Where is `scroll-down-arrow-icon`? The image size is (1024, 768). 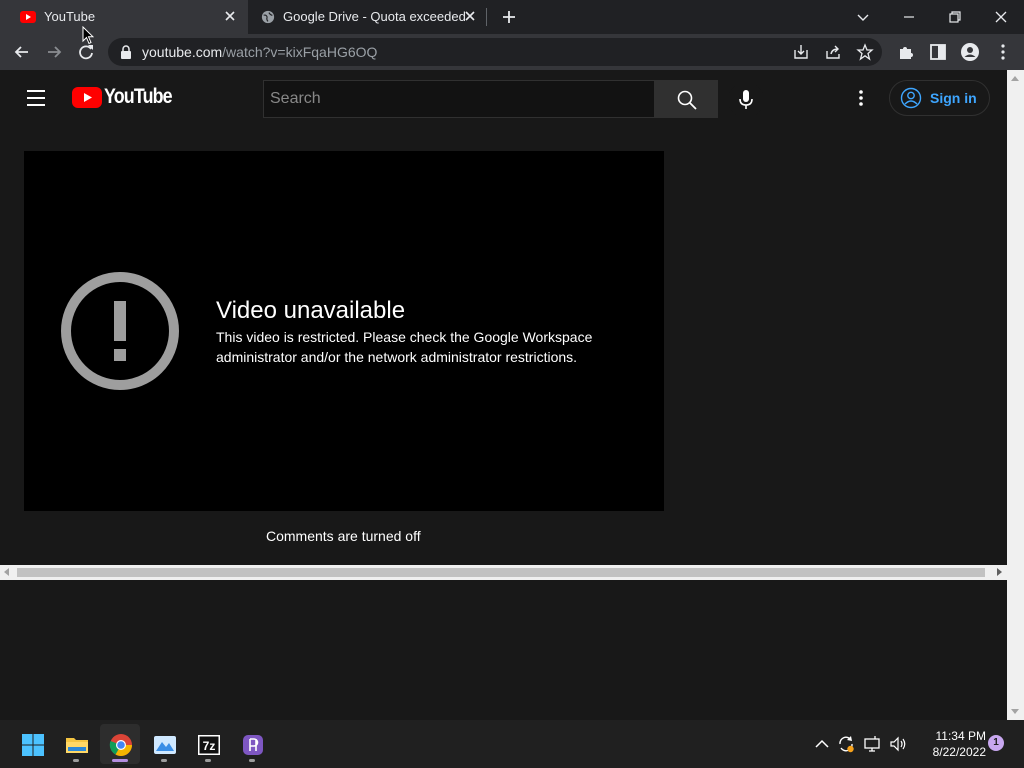
scroll-down-arrow-icon is located at coordinates (1015, 711).